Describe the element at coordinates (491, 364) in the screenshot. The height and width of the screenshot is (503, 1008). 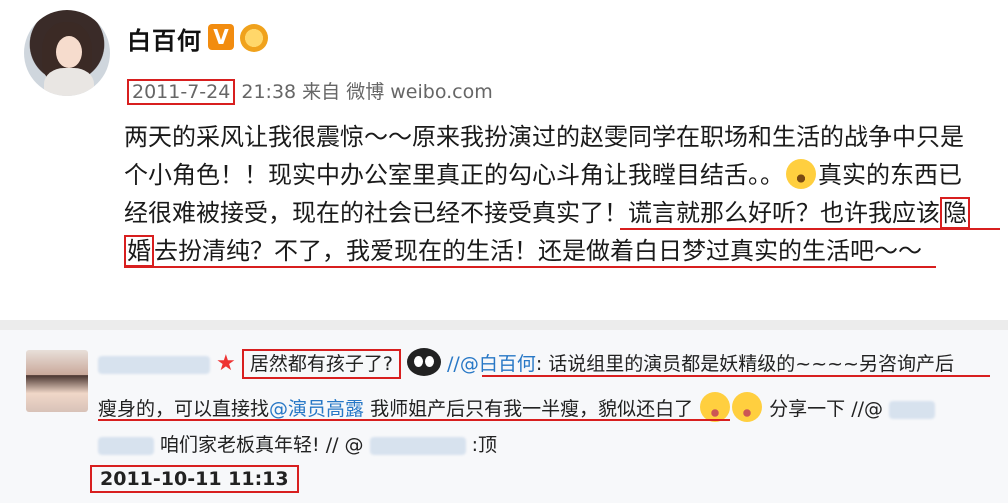
I see `mention-baibaihe: //@白百何` at that location.